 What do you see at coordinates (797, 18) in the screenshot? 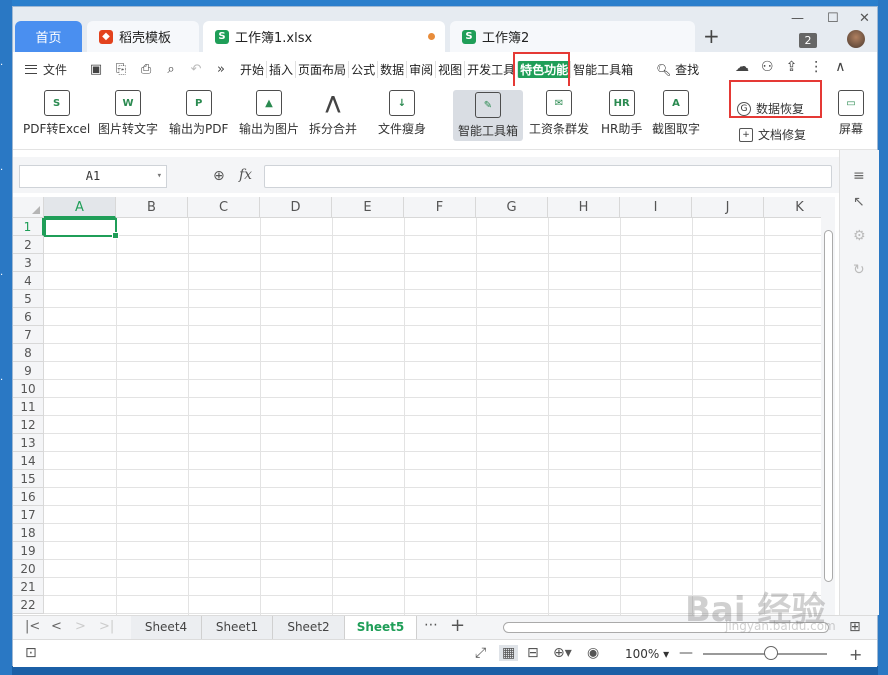
I see `minimize-icon: —` at bounding box center [797, 18].